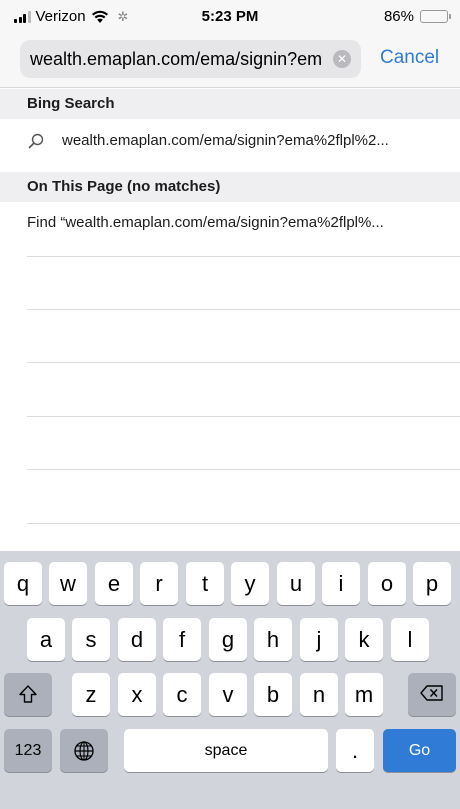  What do you see at coordinates (273, 694) in the screenshot?
I see `key-b: b` at bounding box center [273, 694].